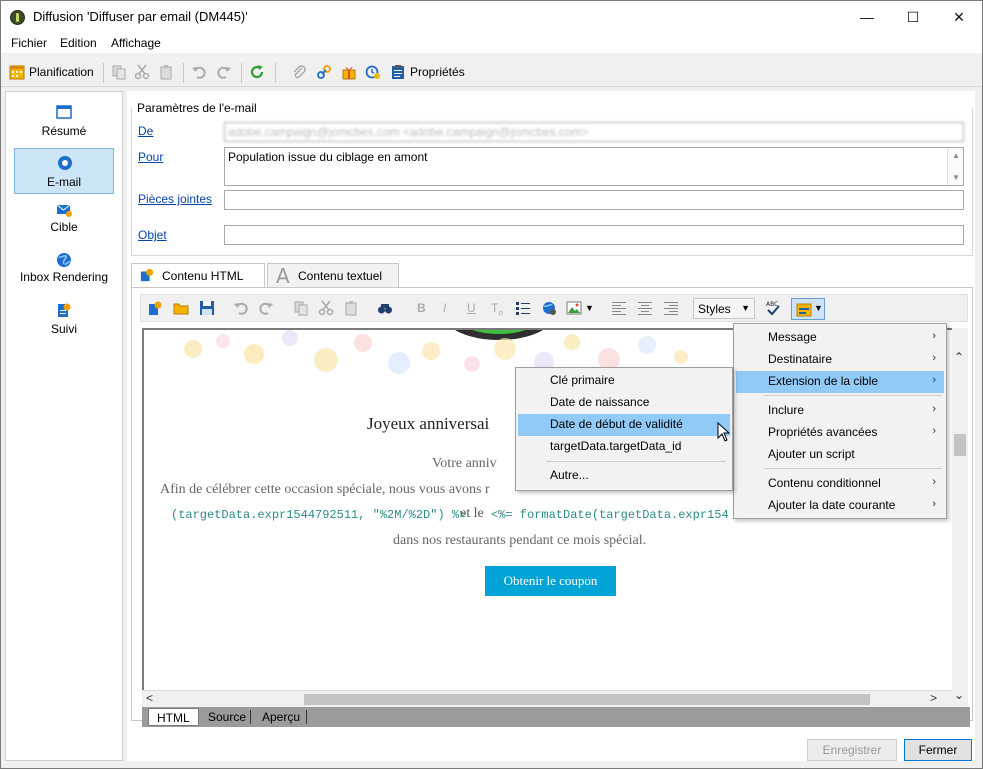 Image resolution: width=983 pixels, height=769 pixels. Describe the element at coordinates (913, 17) in the screenshot. I see `maximize-button: ☐` at that location.